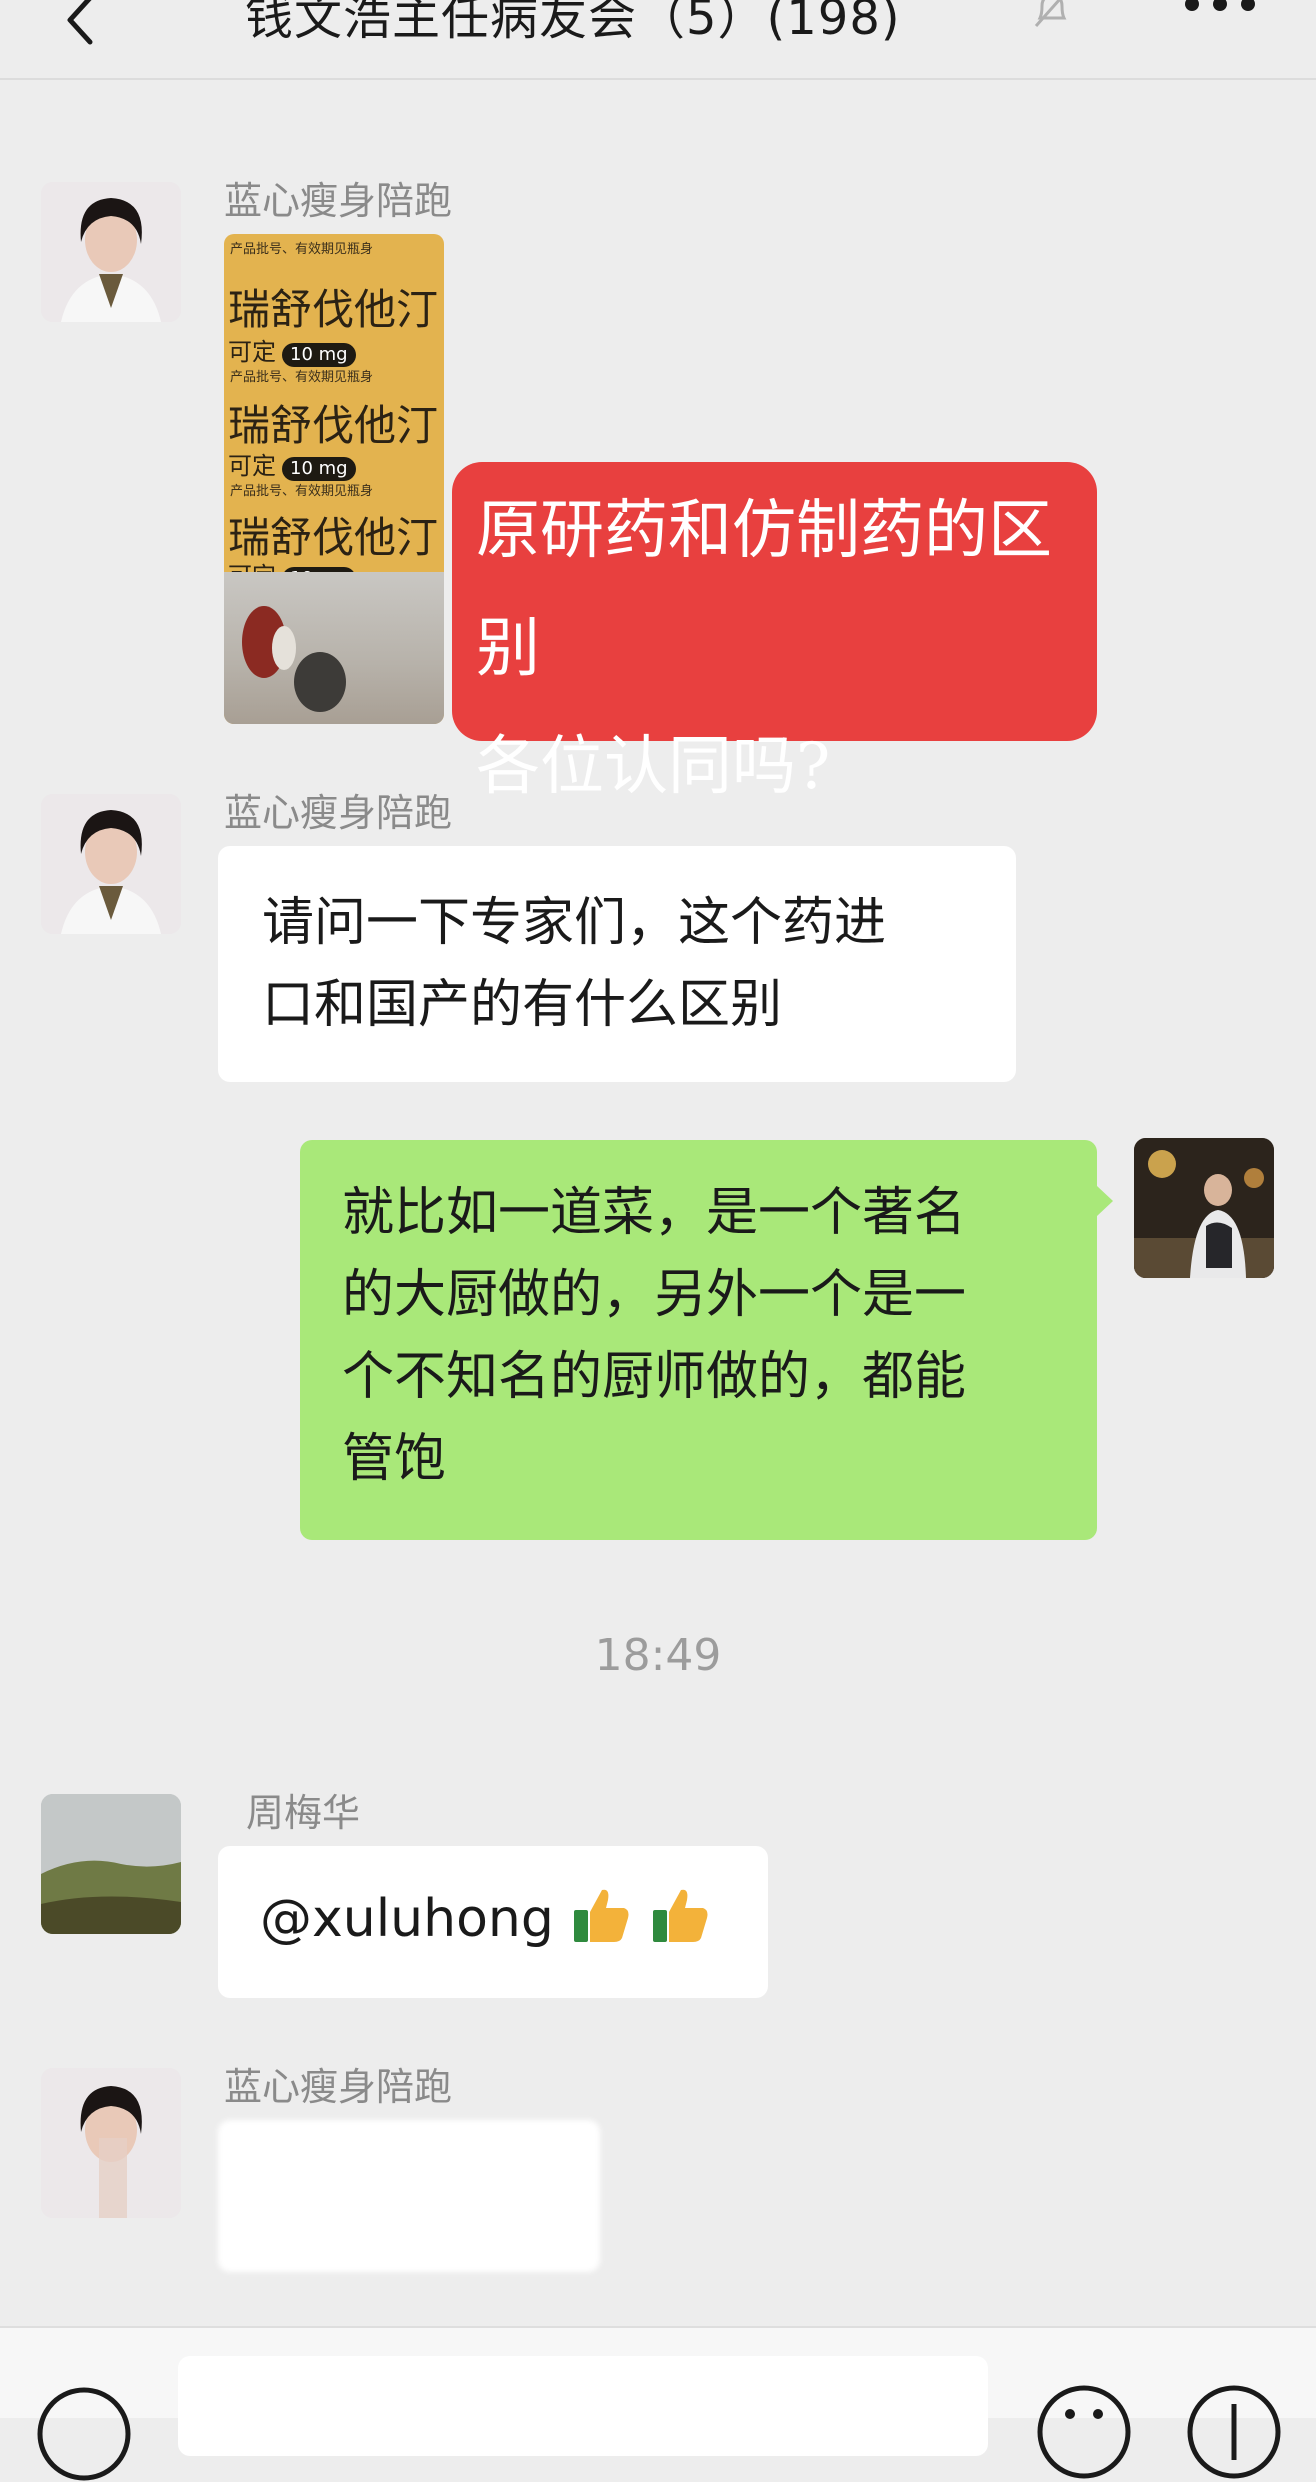  Describe the element at coordinates (409, 2196) in the screenshot. I see `message-bubble` at that location.